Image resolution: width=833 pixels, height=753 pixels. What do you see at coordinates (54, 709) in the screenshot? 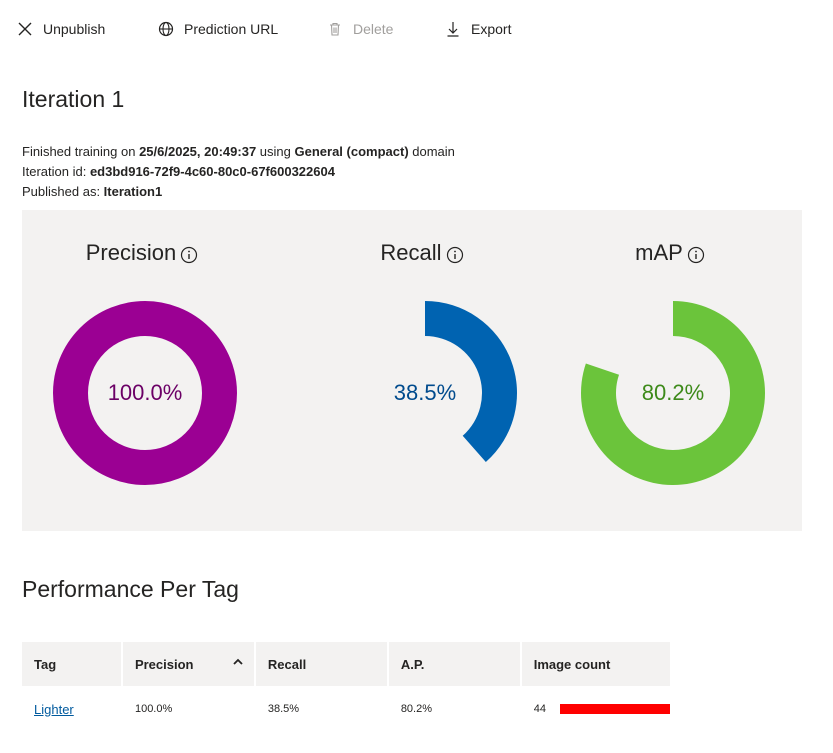
I see `tag-link: Lighter` at bounding box center [54, 709].